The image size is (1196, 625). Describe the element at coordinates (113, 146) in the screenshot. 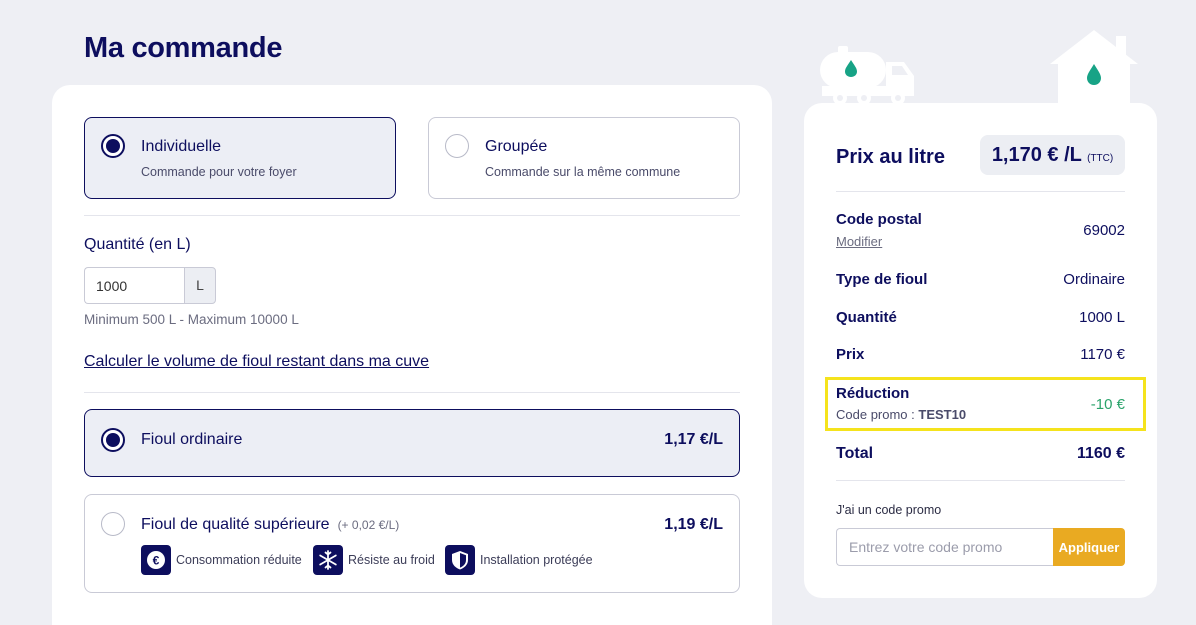

I see `radio-individual` at that location.